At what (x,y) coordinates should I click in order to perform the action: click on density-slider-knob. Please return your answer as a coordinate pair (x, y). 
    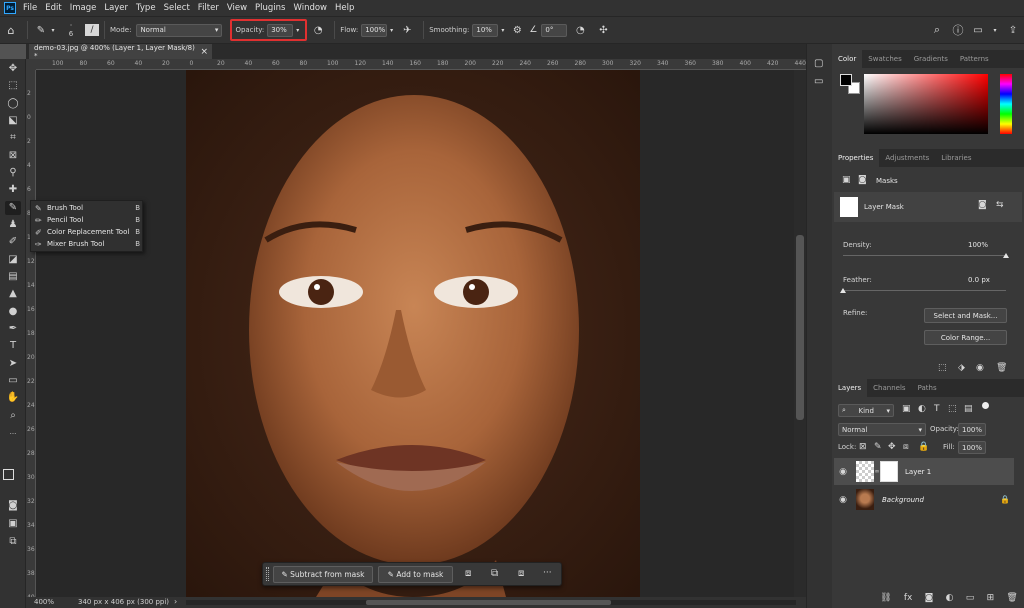
    Looking at the image, I should click on (1006, 255).